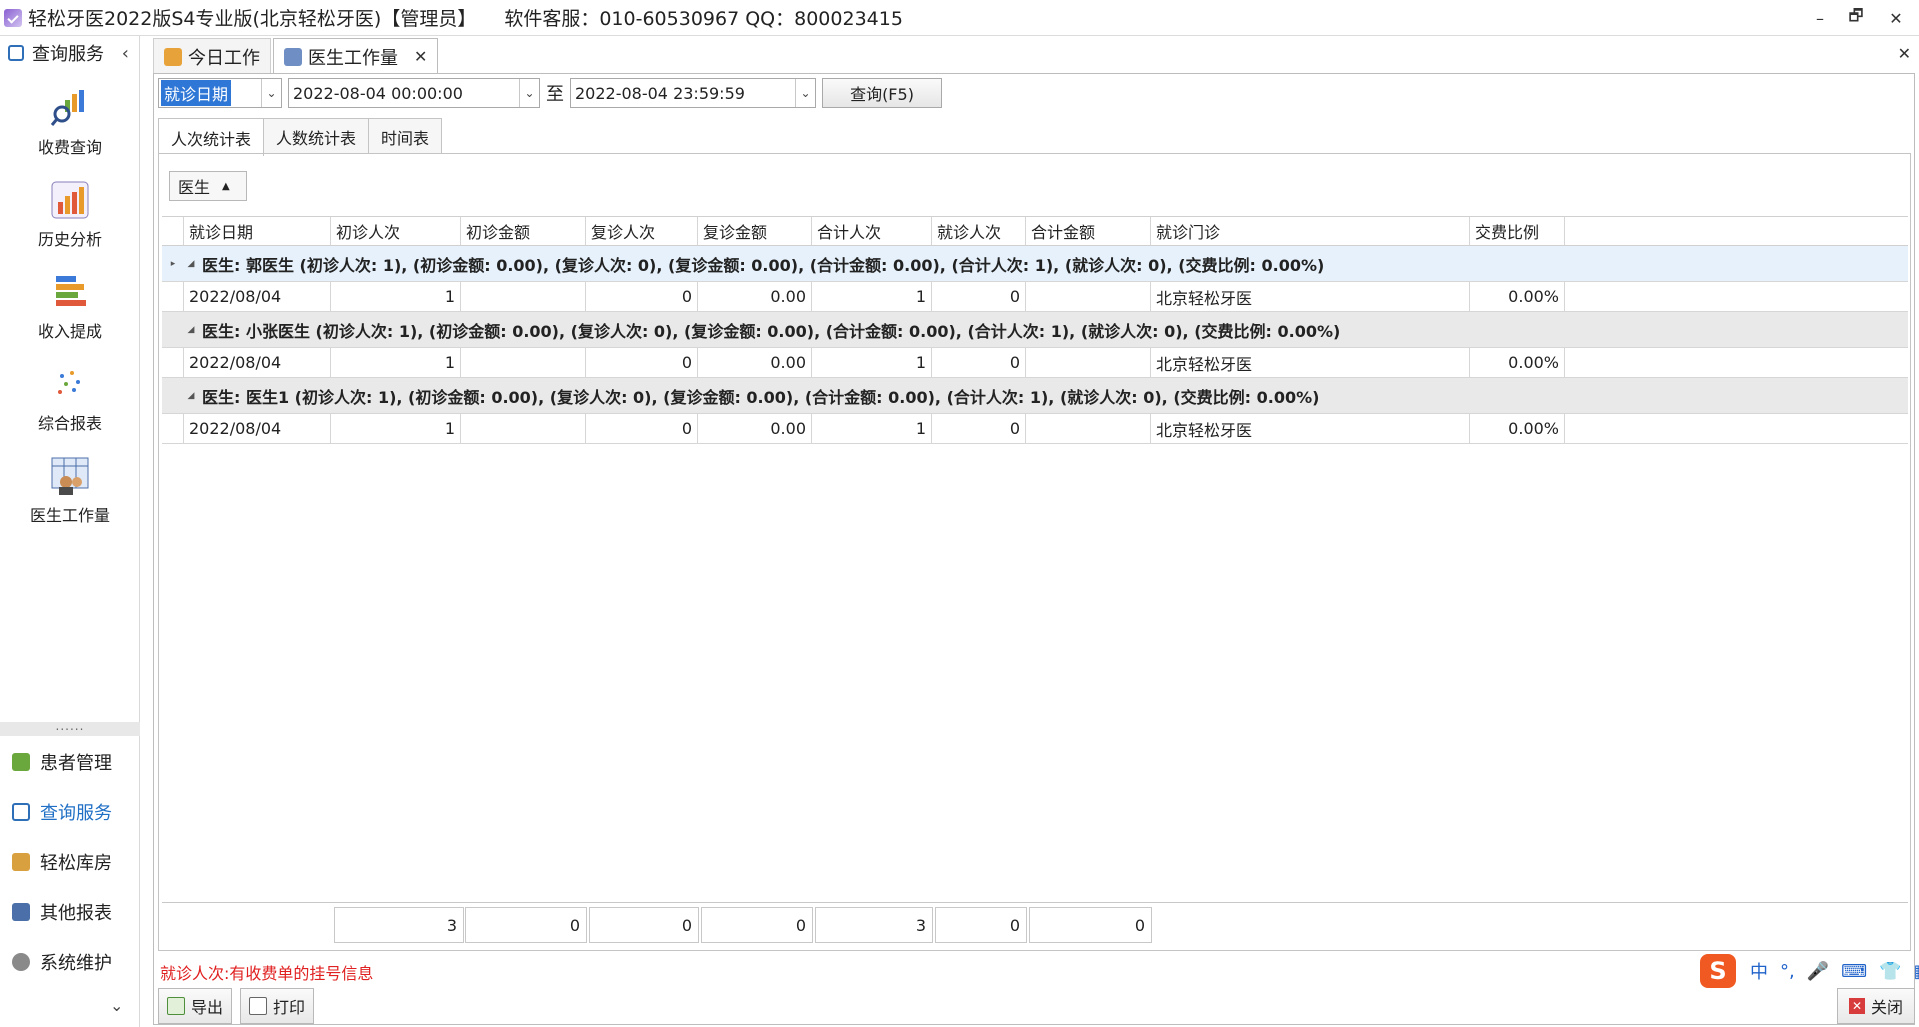 The width and height of the screenshot is (1919, 1027). I want to click on keyboard-icon: ⌨, so click(1854, 971).